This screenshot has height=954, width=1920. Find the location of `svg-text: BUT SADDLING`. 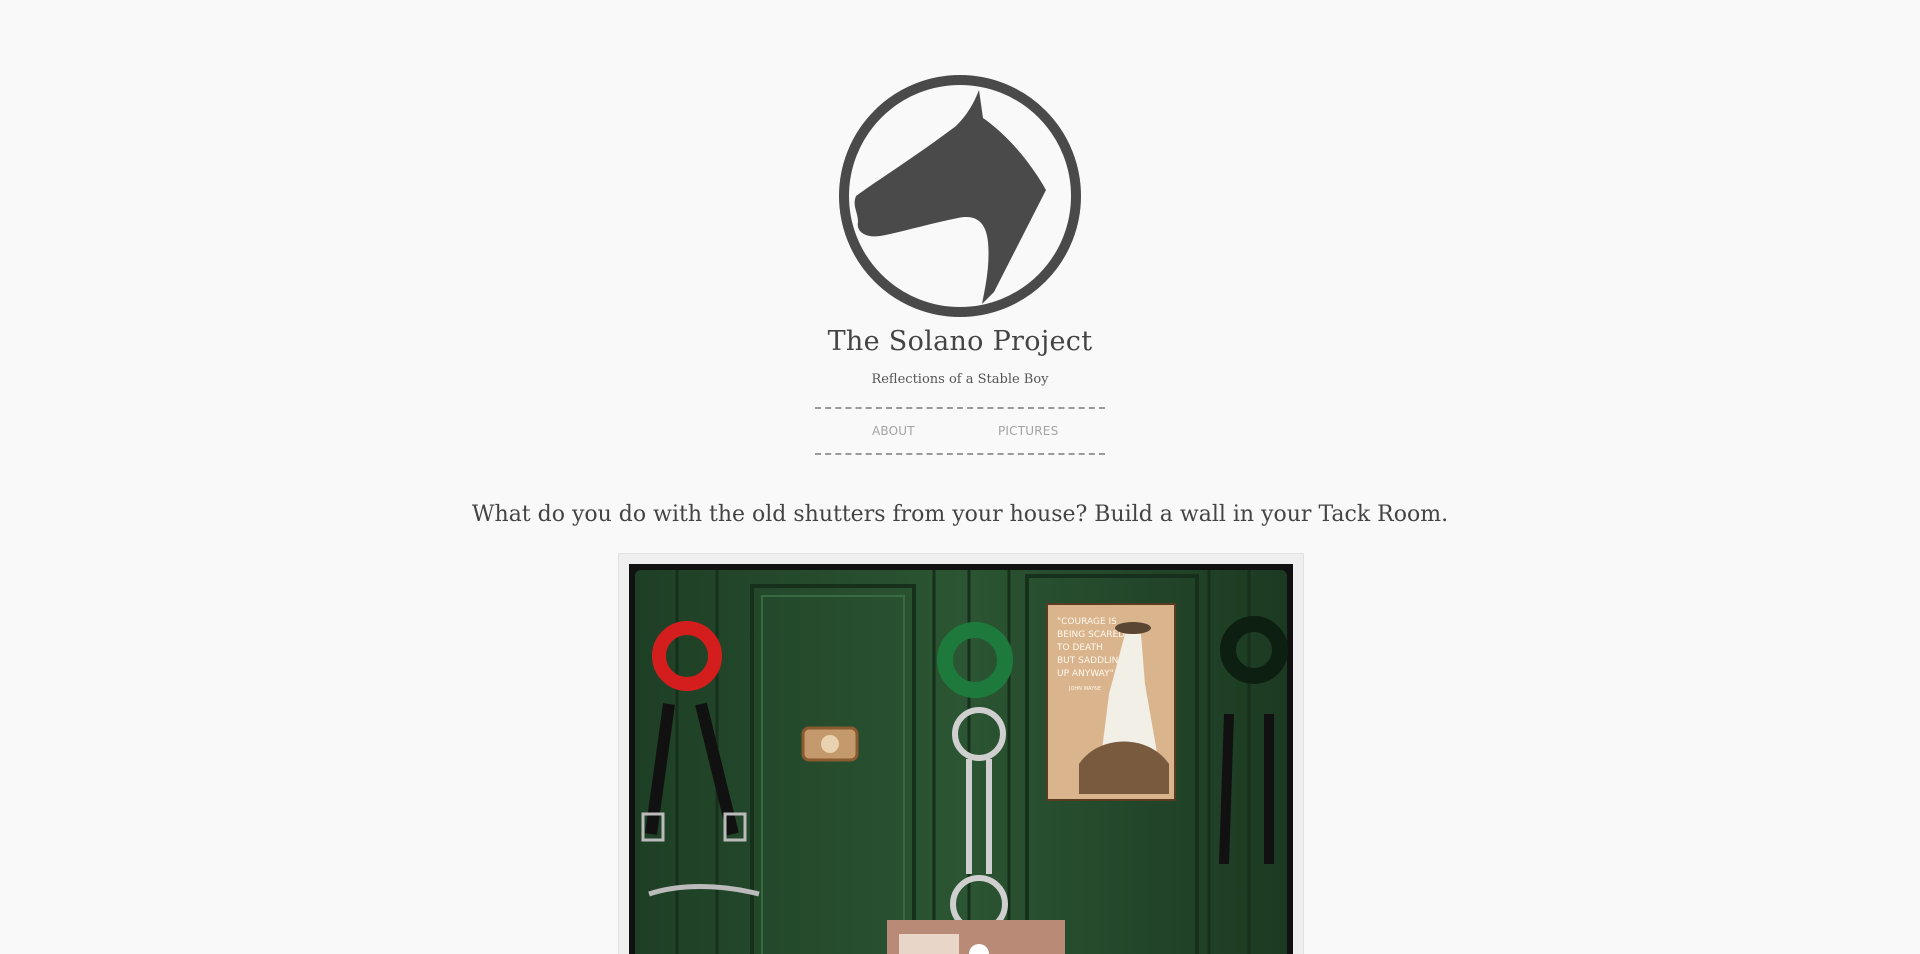

svg-text: BUT SADDLING is located at coordinates (1091, 661).